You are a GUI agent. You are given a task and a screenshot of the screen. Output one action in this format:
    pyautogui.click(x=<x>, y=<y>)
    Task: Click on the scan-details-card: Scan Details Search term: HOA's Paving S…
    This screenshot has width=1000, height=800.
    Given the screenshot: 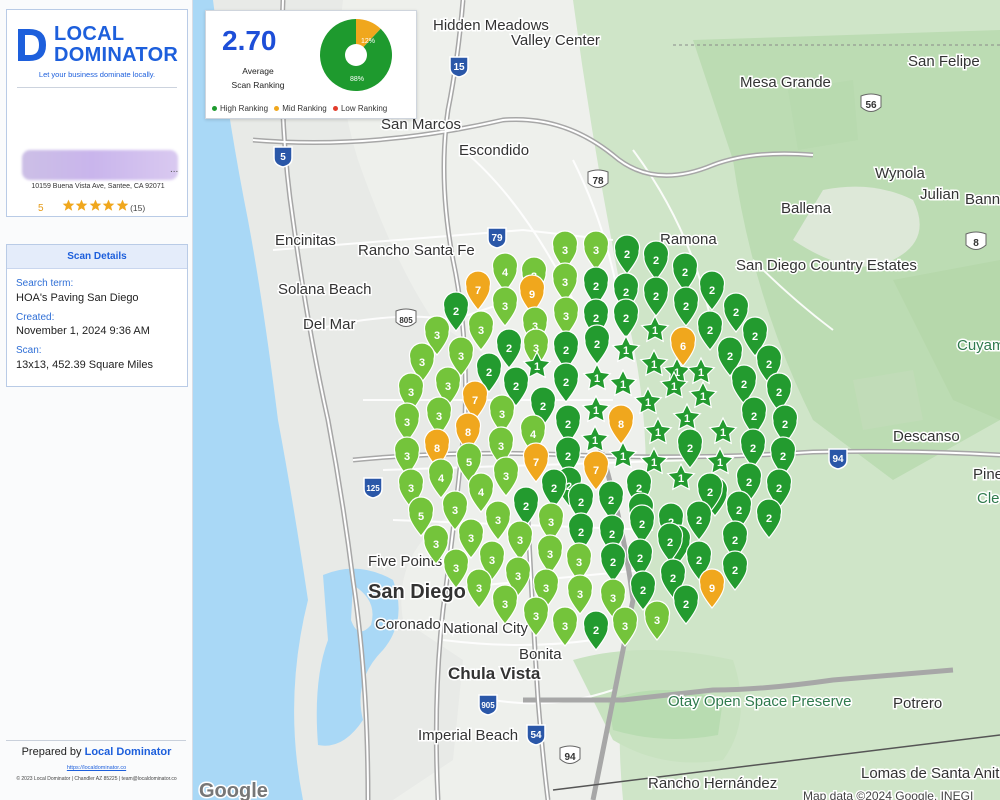 What is the action you would take?
    pyautogui.click(x=97, y=315)
    